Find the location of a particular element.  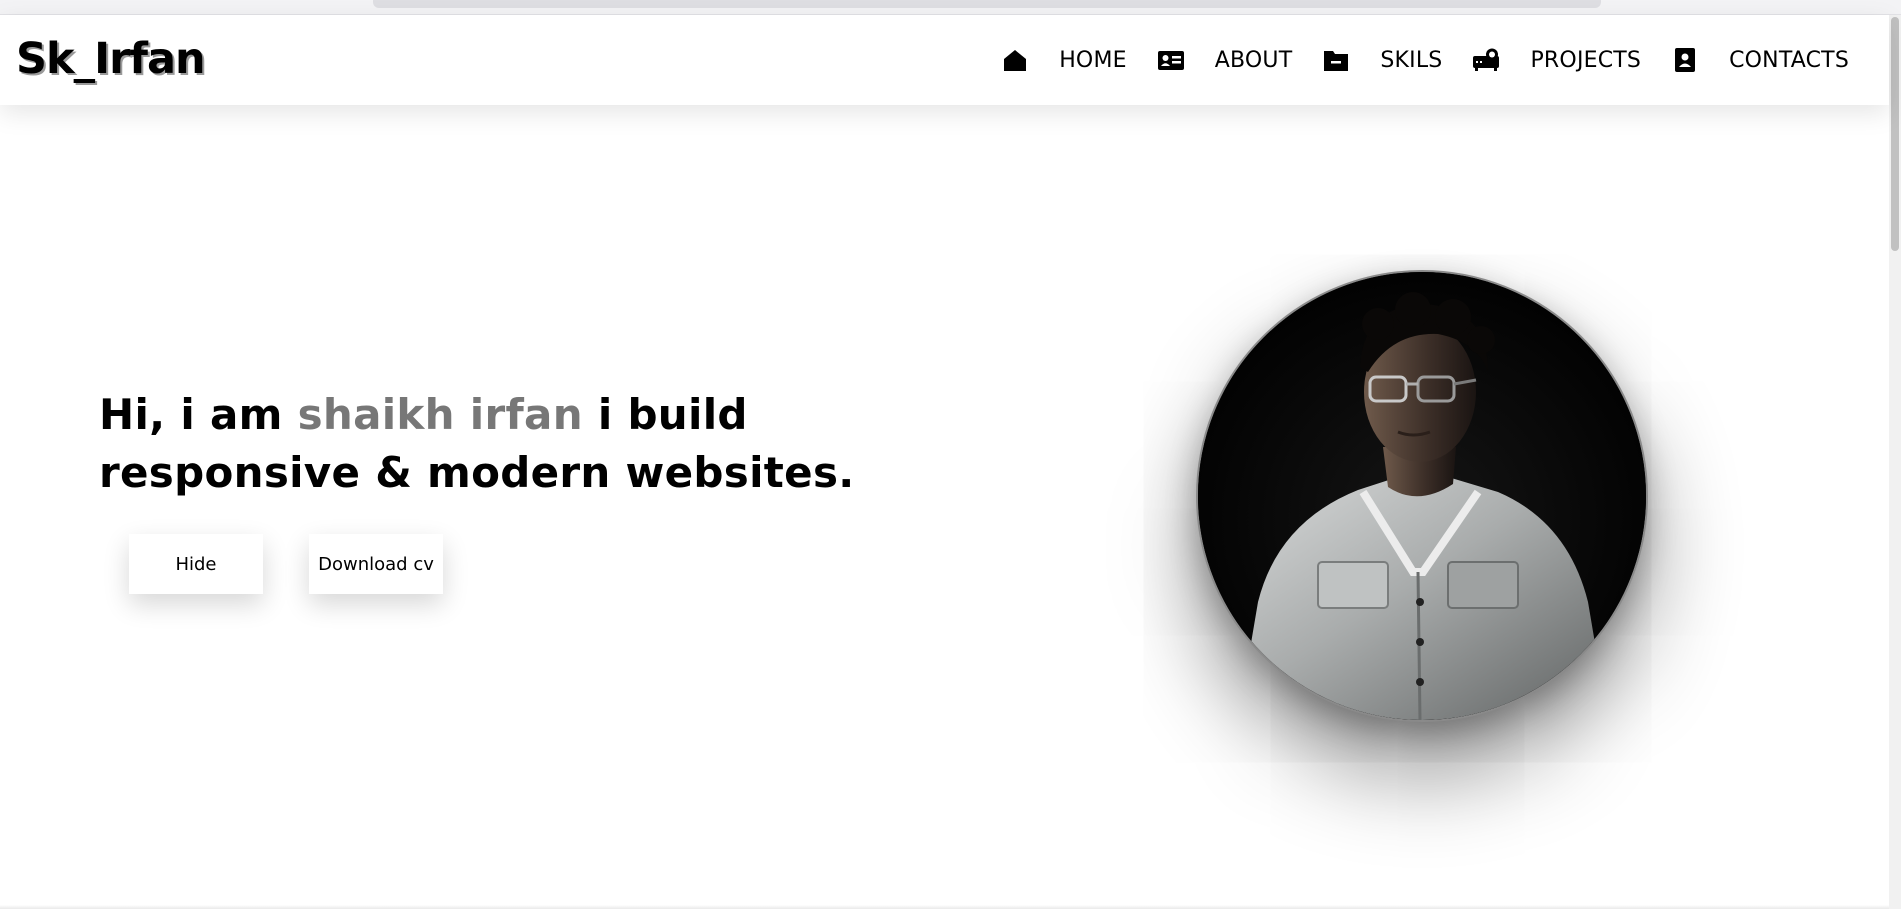

hero-intro: Hi, i am is located at coordinates (198, 415).